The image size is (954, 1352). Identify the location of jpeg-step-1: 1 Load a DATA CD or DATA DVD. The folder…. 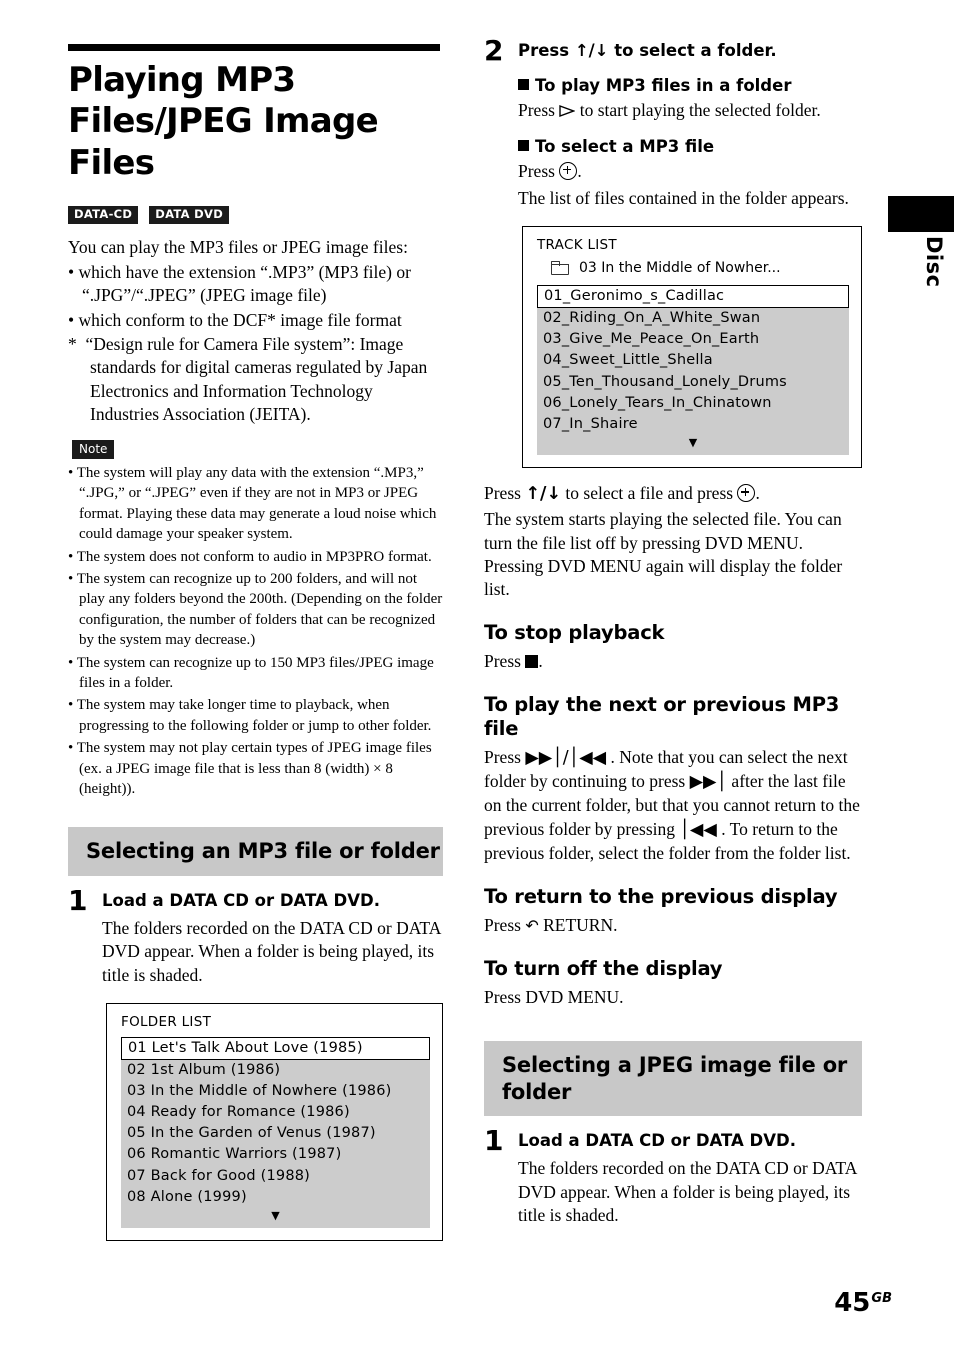
(673, 1177).